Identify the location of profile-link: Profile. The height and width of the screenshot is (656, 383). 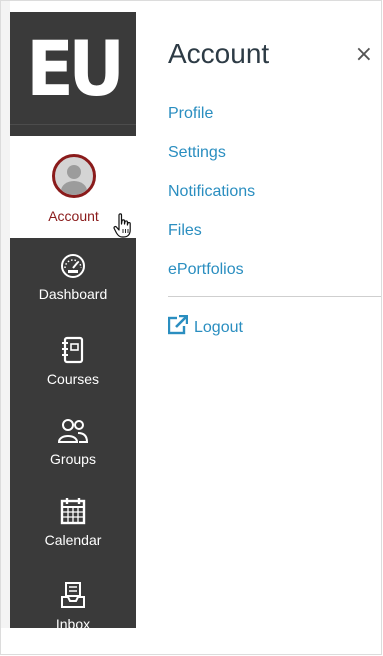
(211, 123).